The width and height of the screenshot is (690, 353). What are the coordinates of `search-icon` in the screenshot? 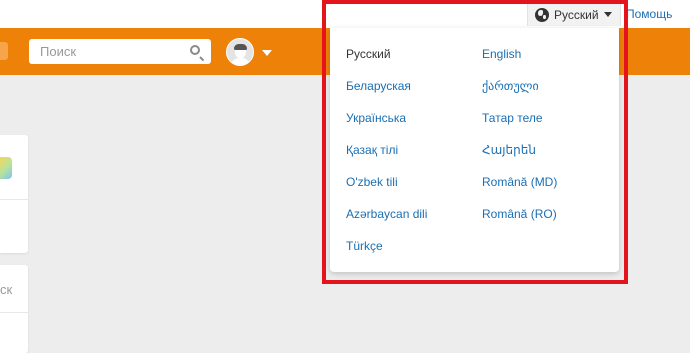 It's located at (195, 50).